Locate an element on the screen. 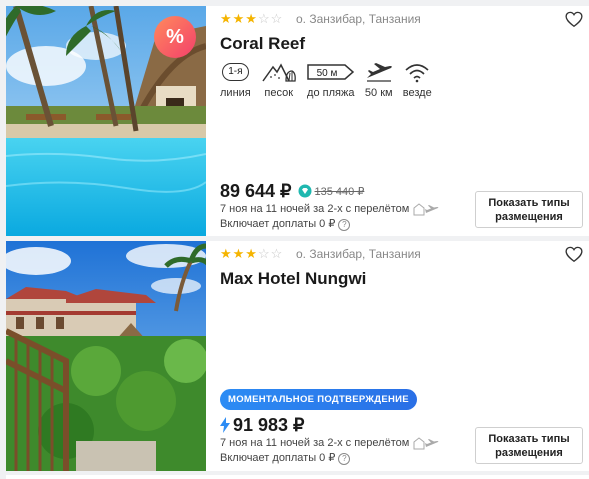 This screenshot has height=479, width=589. next-card-edge is located at coordinates (297, 477).